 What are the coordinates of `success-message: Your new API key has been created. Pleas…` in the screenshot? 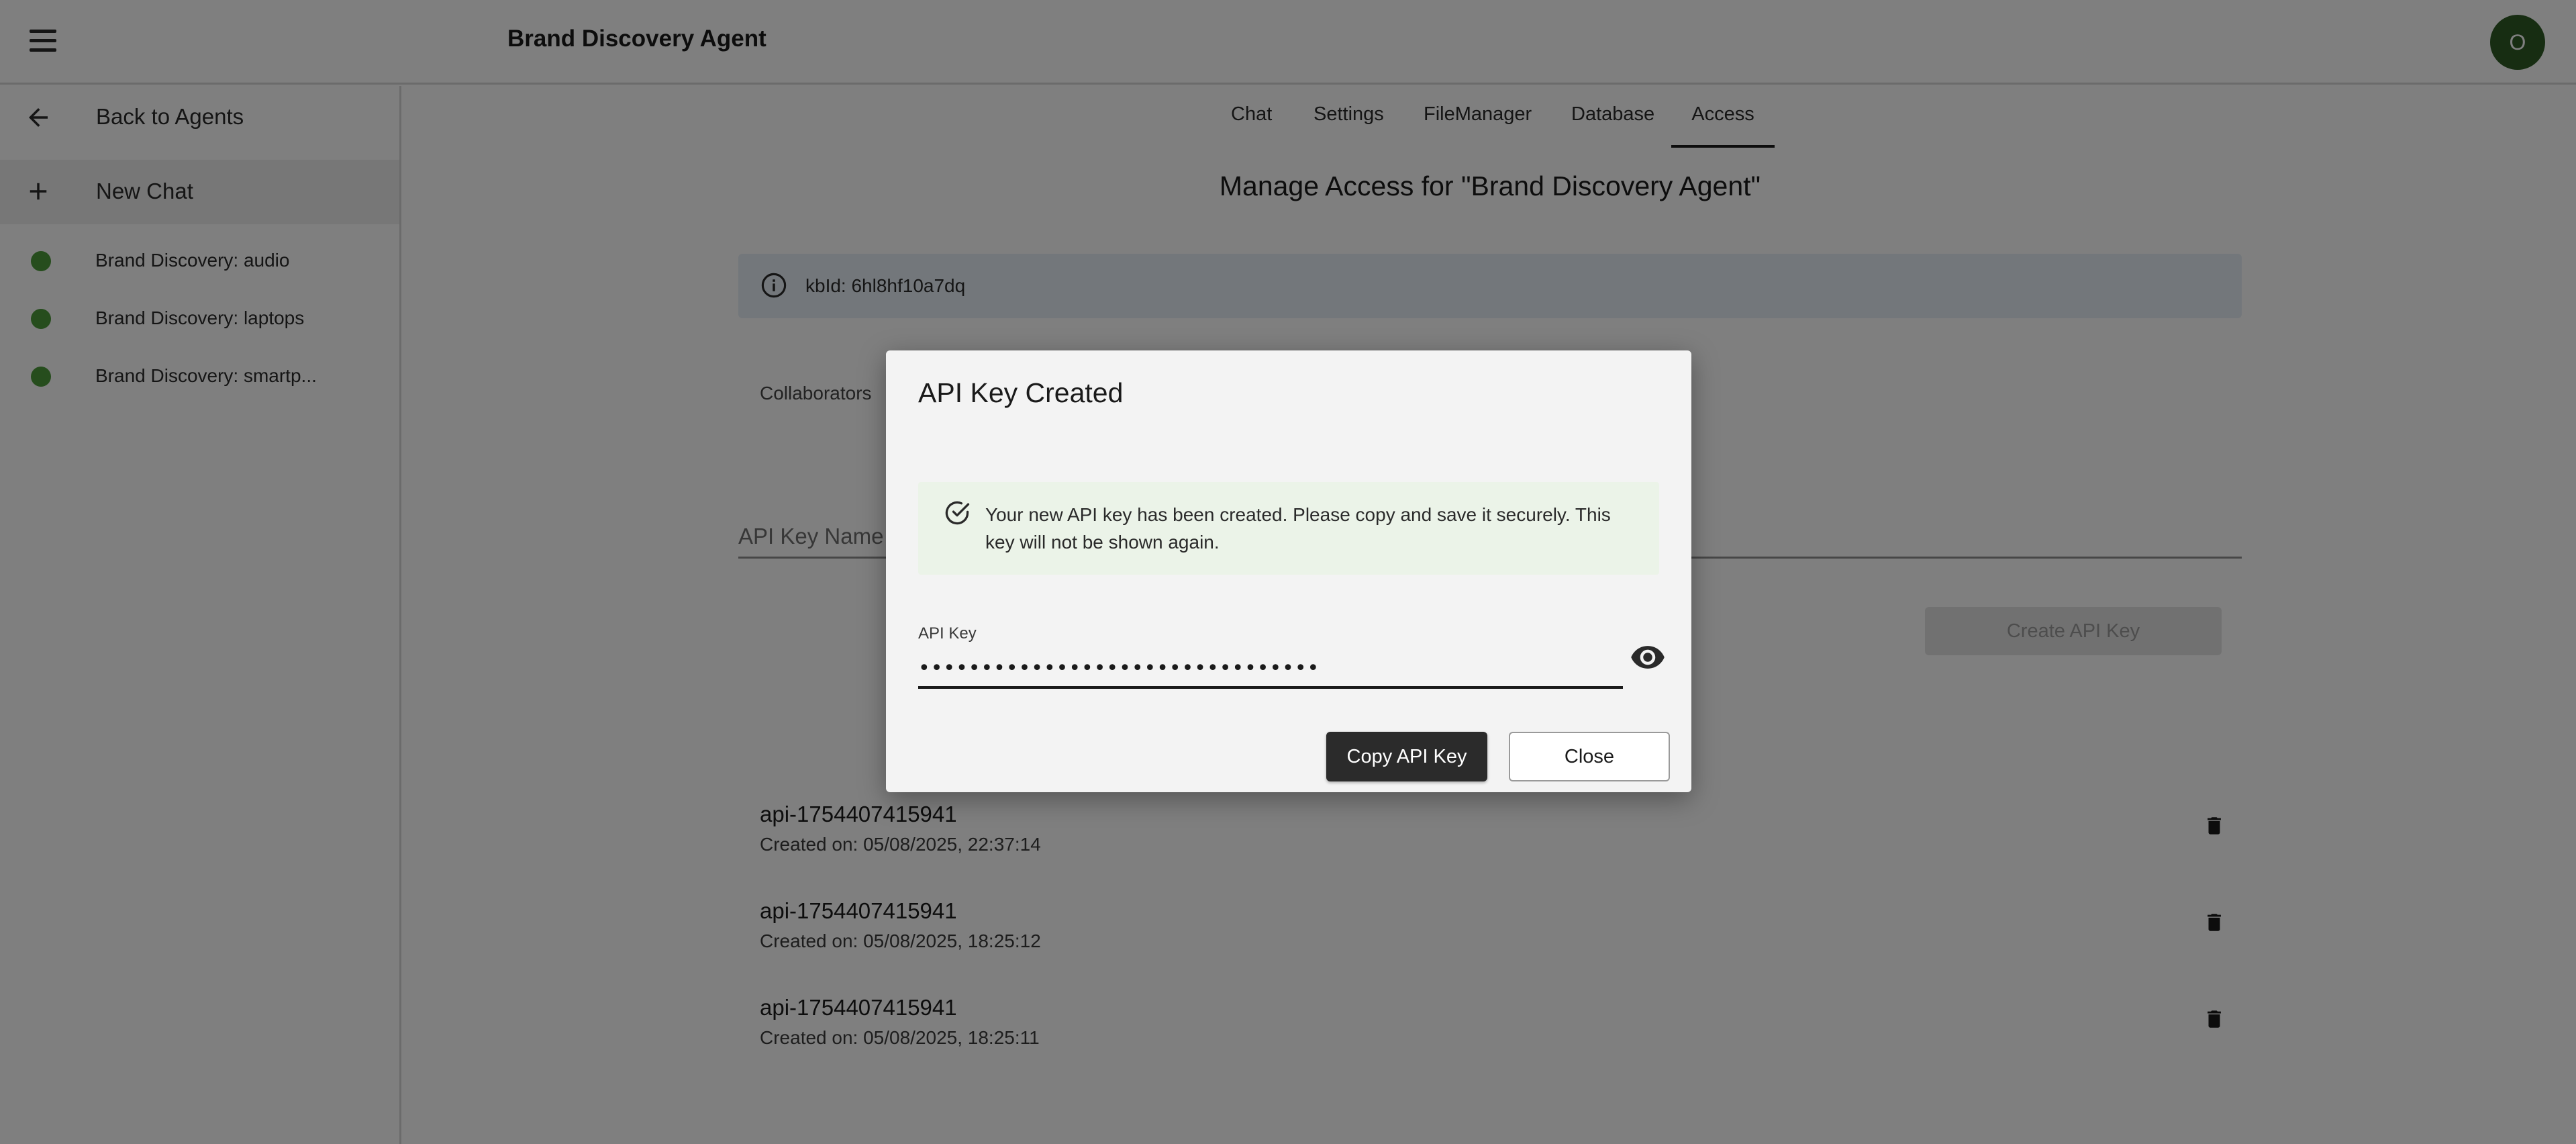 It's located at (1298, 529).